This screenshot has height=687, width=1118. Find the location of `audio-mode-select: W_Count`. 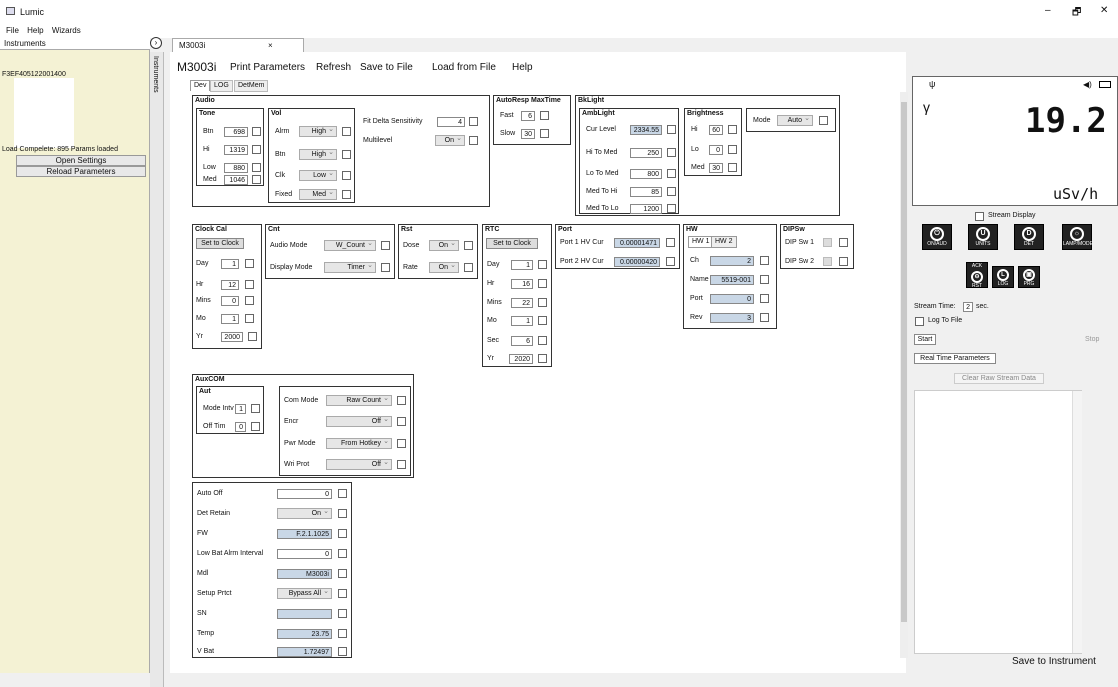

audio-mode-select: W_Count is located at coordinates (350, 245).